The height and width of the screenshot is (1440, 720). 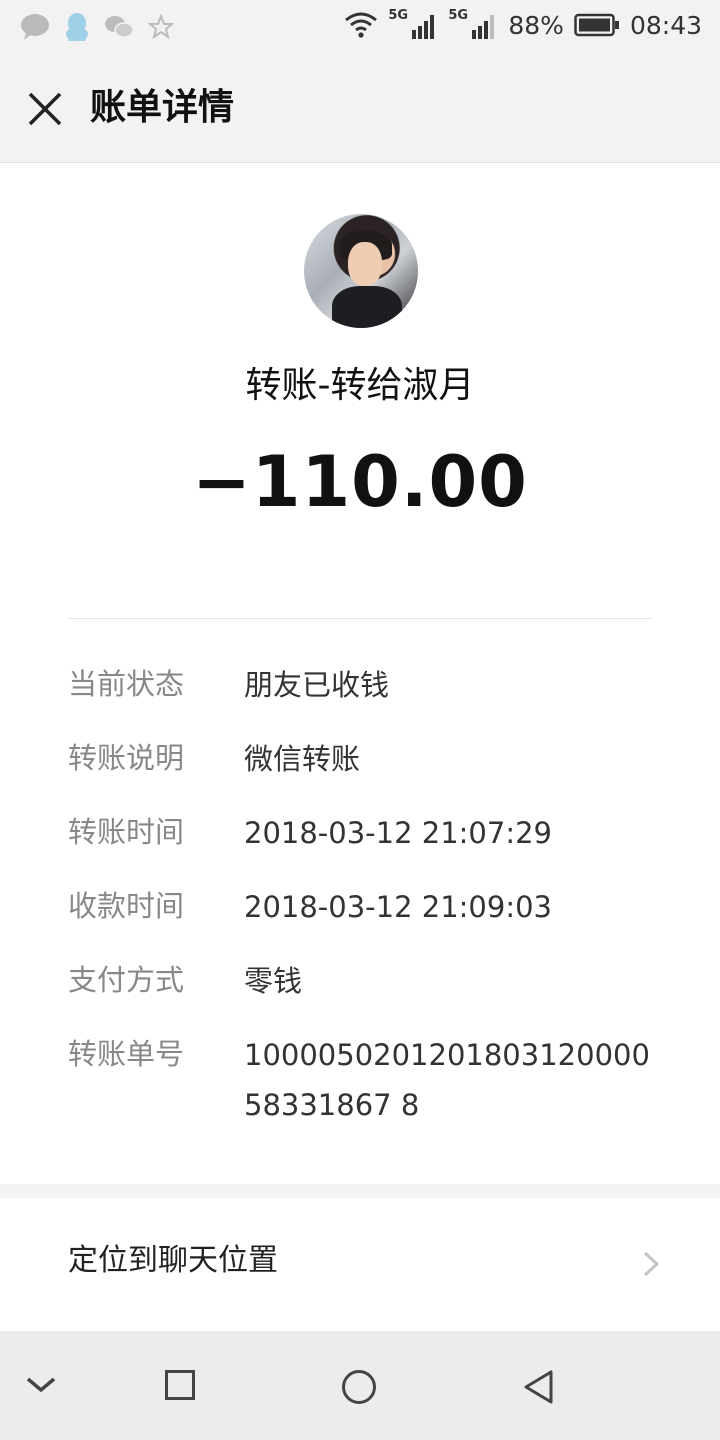 What do you see at coordinates (398, 907) in the screenshot?
I see `detail-value: 2018-03-12 21:09:03` at bounding box center [398, 907].